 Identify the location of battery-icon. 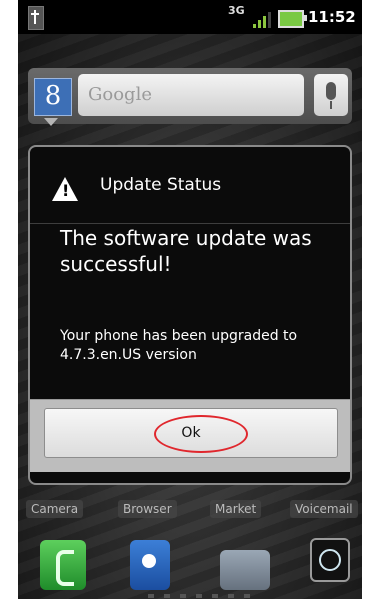
(292, 19).